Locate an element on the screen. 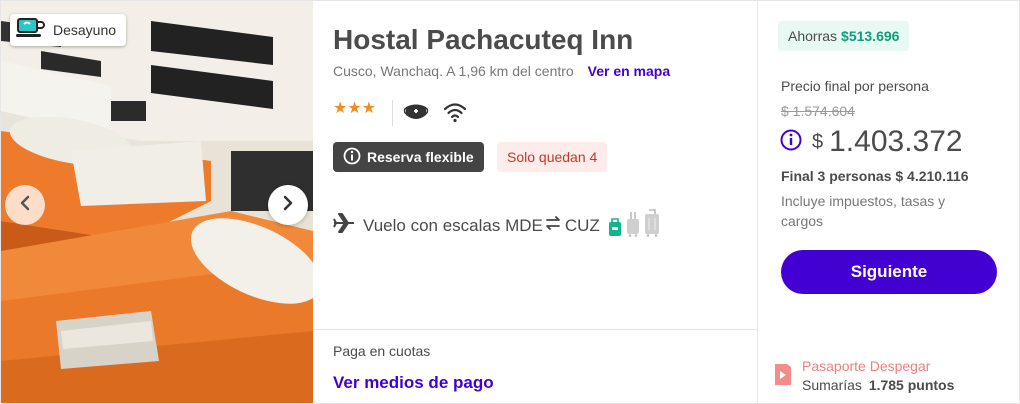  hotel-name: Hostal Pachacuteq Inn is located at coordinates (483, 40).